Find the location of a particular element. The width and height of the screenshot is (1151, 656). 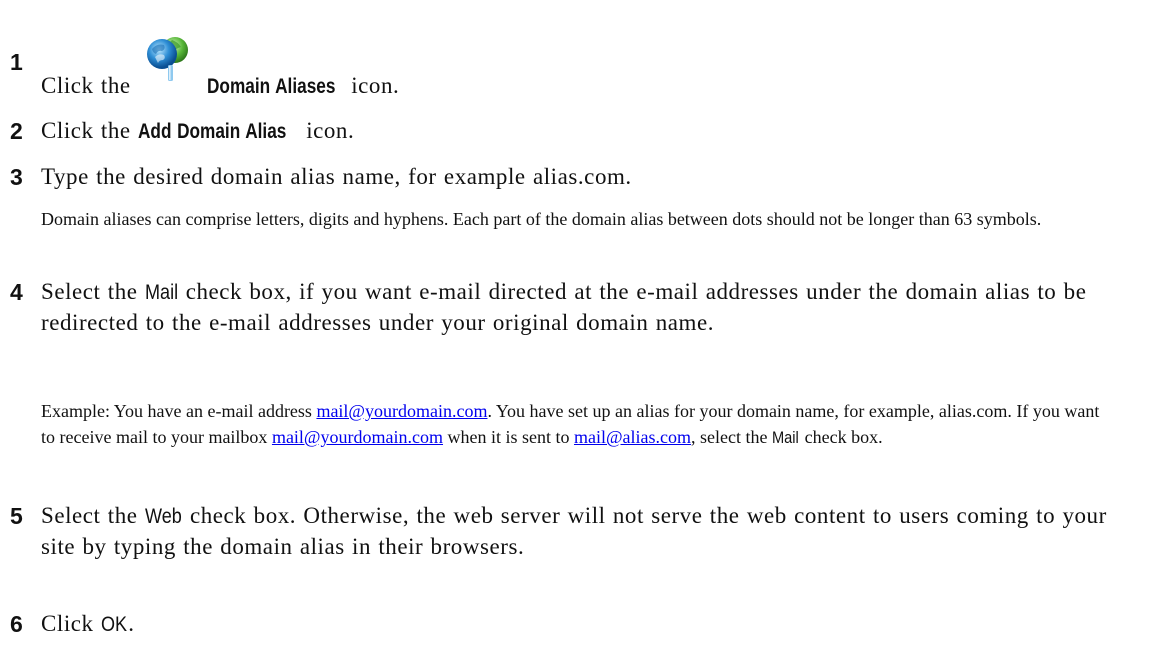

step-number: 5 is located at coordinates (16, 516).